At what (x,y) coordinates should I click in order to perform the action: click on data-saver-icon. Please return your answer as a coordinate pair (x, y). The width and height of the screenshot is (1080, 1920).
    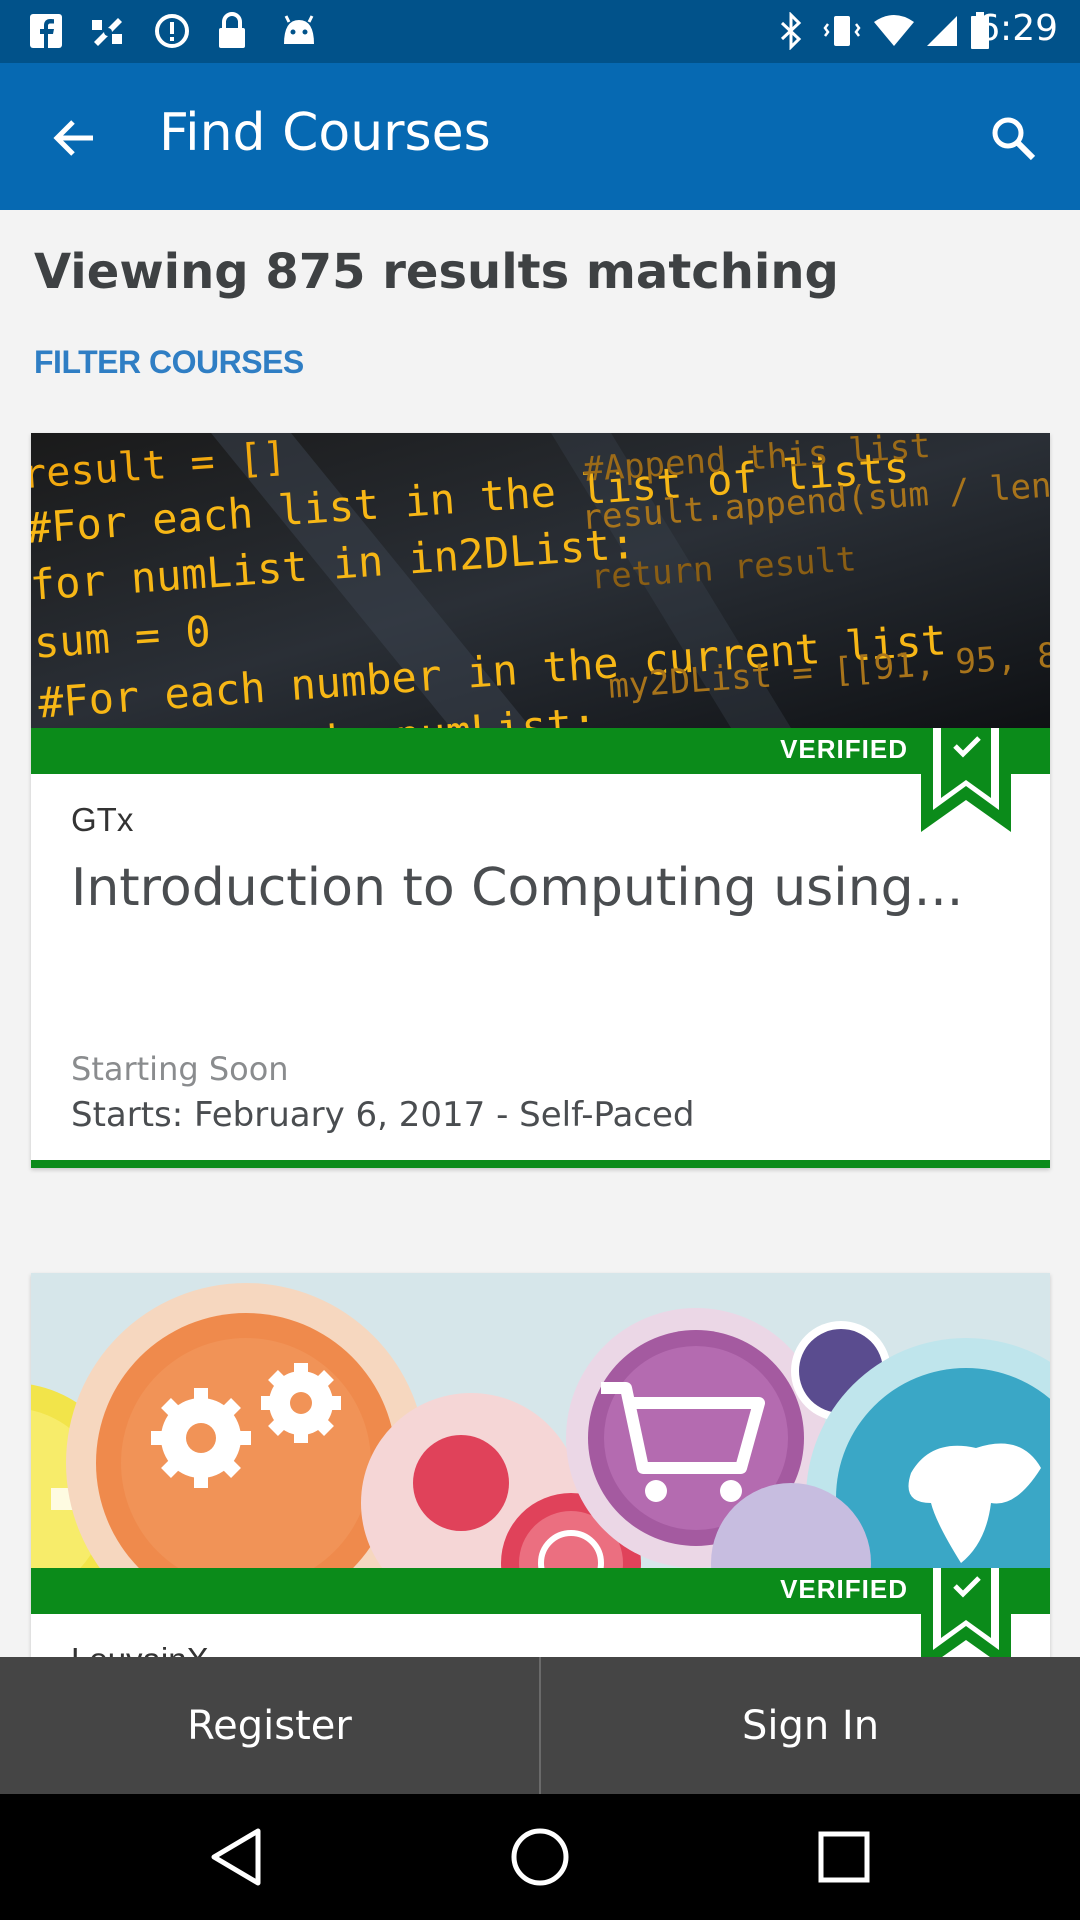
    Looking at the image, I should click on (172, 31).